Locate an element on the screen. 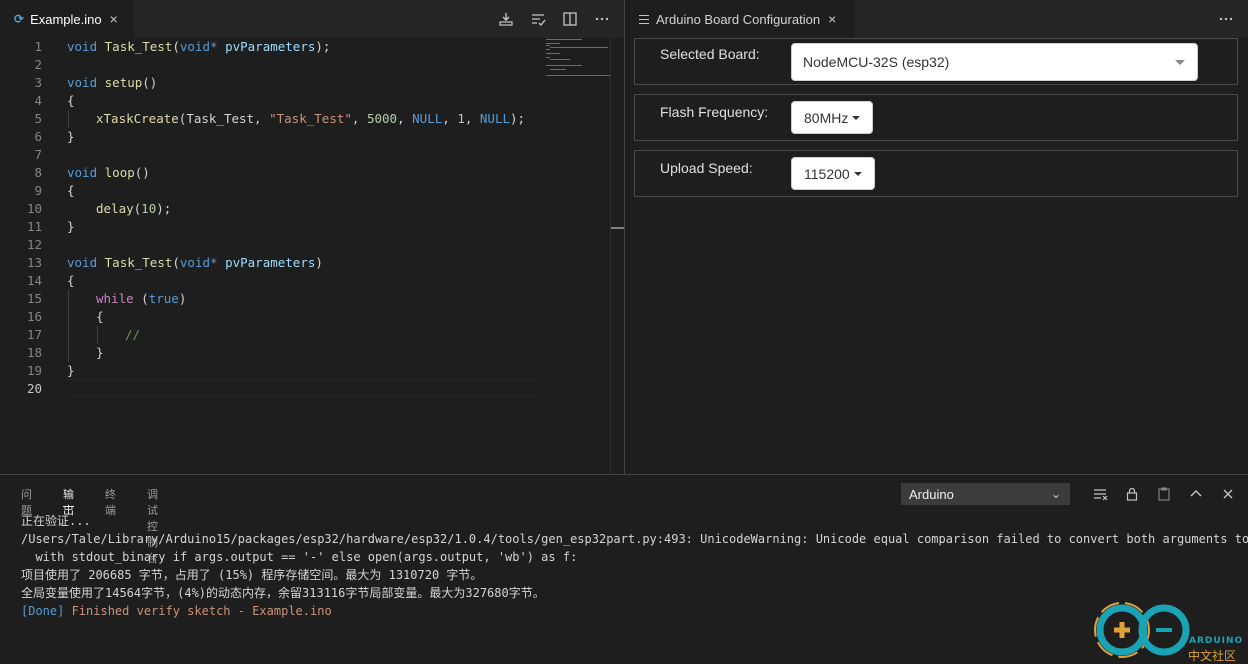 The height and width of the screenshot is (664, 1248). code-line: 6} is located at coordinates (54, 136).